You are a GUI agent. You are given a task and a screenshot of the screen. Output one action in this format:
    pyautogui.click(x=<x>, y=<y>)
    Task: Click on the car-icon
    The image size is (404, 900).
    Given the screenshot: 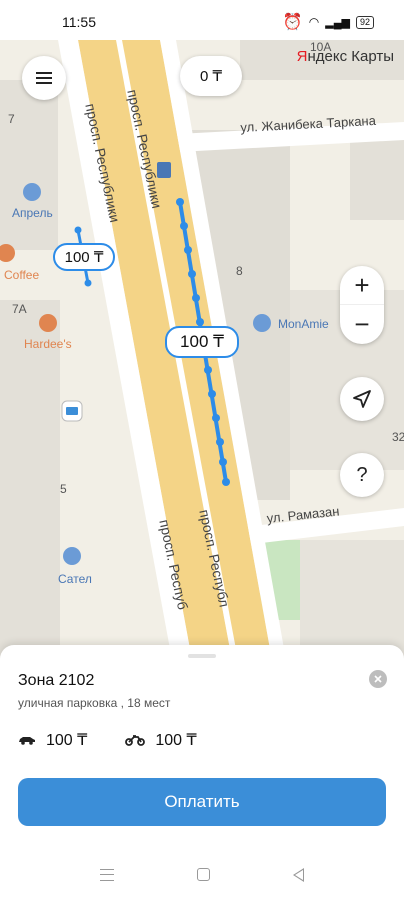 What is the action you would take?
    pyautogui.click(x=27, y=741)
    